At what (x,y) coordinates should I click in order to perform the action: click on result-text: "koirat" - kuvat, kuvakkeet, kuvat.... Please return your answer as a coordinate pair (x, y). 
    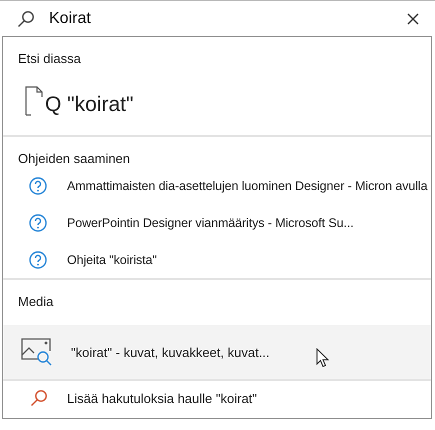
    Looking at the image, I should click on (170, 352).